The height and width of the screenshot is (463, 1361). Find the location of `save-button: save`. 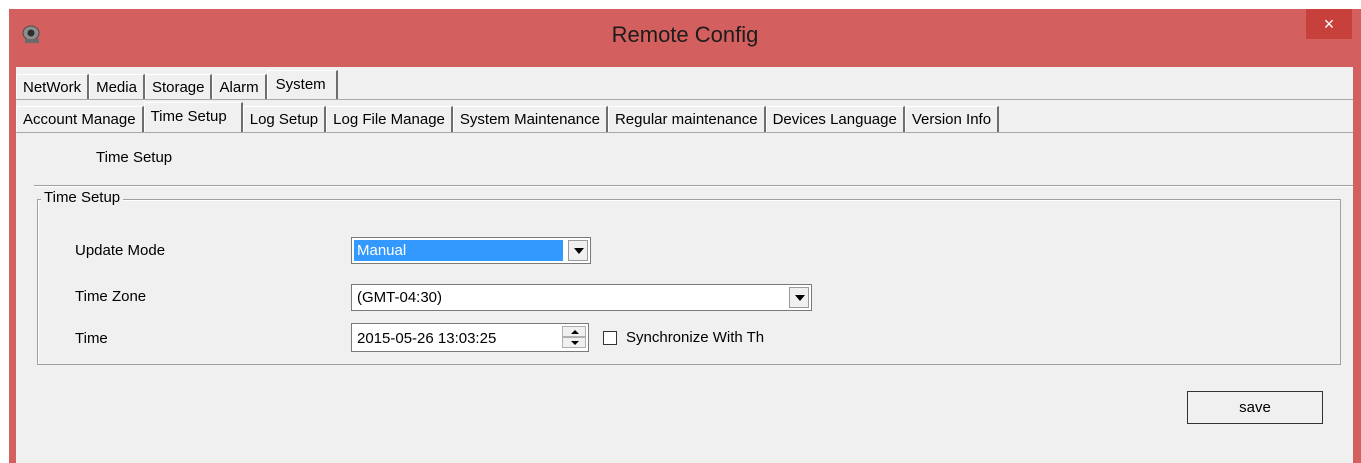

save-button: save is located at coordinates (1255, 407).